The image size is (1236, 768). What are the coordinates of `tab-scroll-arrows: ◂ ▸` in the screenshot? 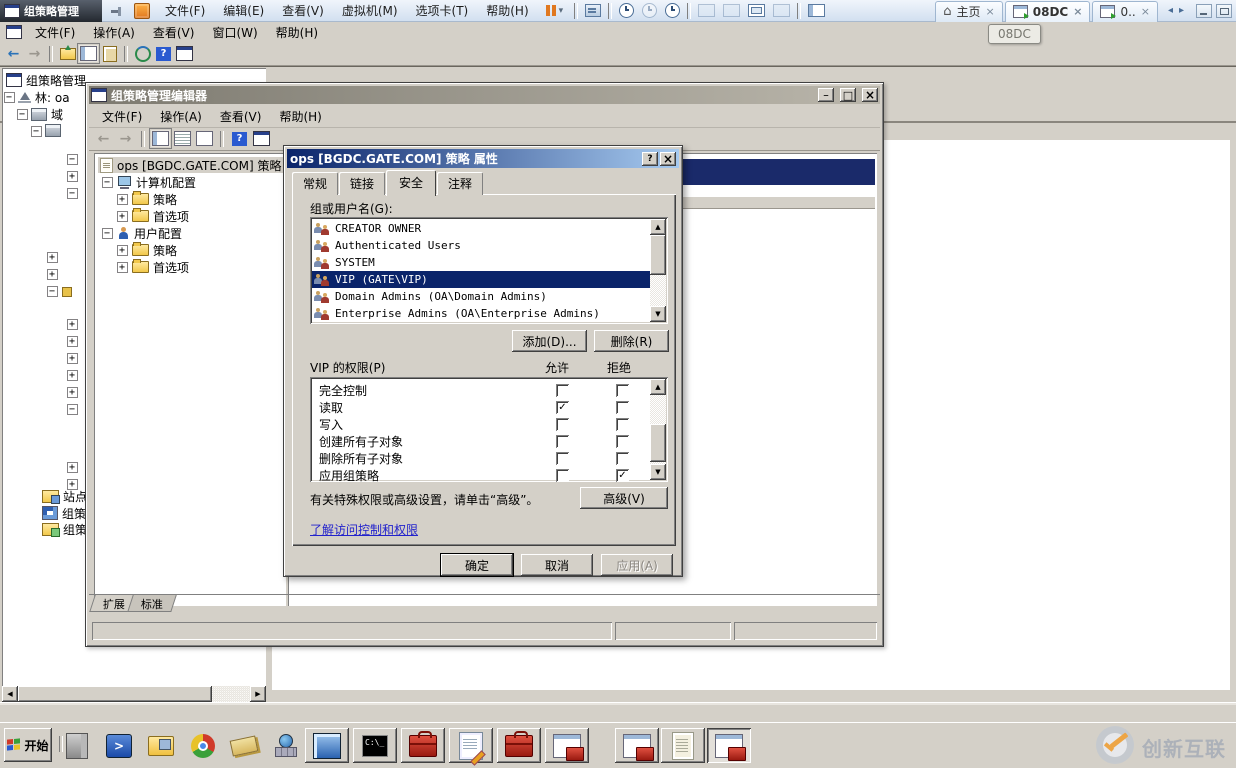 It's located at (1176, 10).